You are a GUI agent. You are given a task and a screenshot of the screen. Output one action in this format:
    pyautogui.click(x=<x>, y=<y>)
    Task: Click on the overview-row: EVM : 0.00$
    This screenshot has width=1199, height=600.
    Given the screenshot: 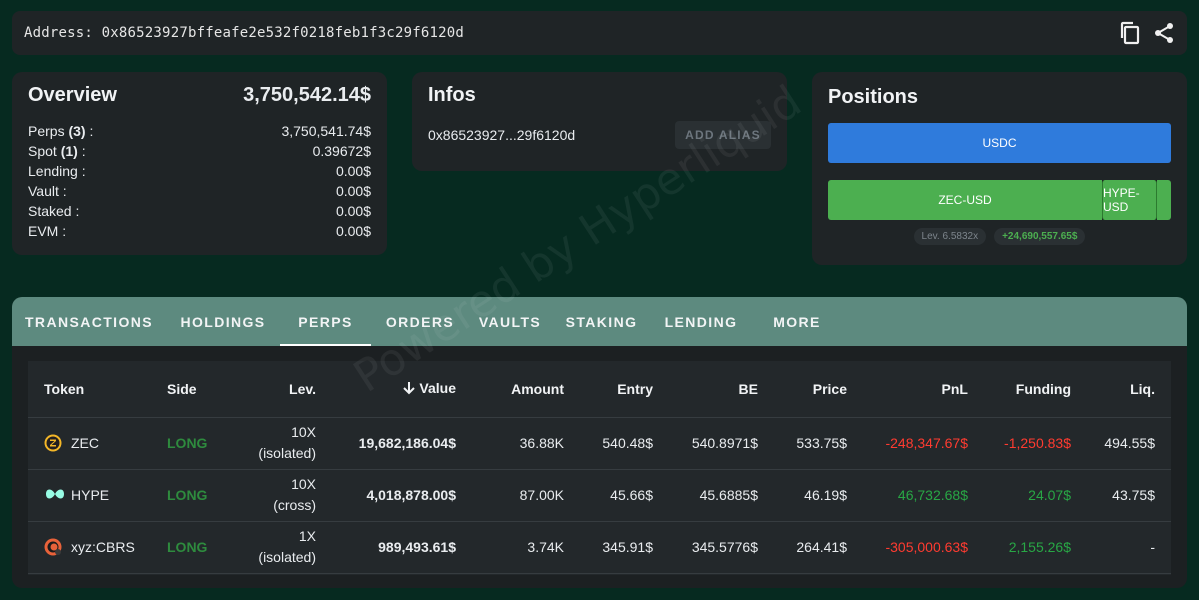 What is the action you would take?
    pyautogui.click(x=199, y=231)
    